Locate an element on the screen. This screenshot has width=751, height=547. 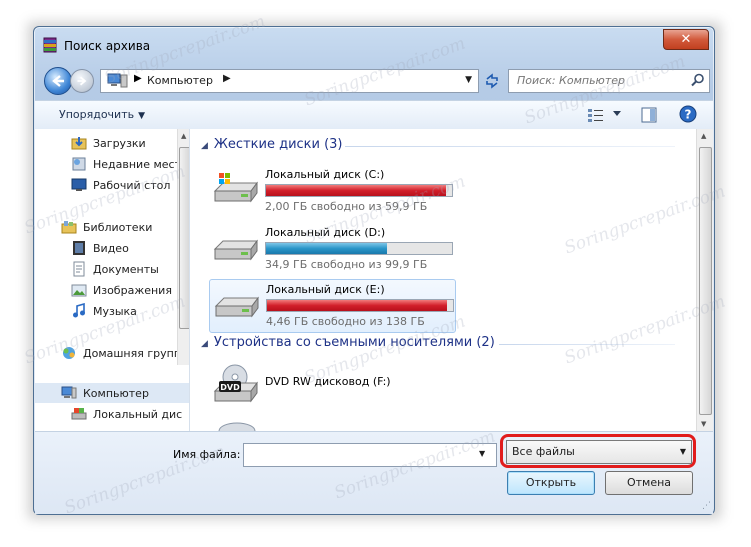
nav-item-label: Видео is located at coordinates (111, 248).